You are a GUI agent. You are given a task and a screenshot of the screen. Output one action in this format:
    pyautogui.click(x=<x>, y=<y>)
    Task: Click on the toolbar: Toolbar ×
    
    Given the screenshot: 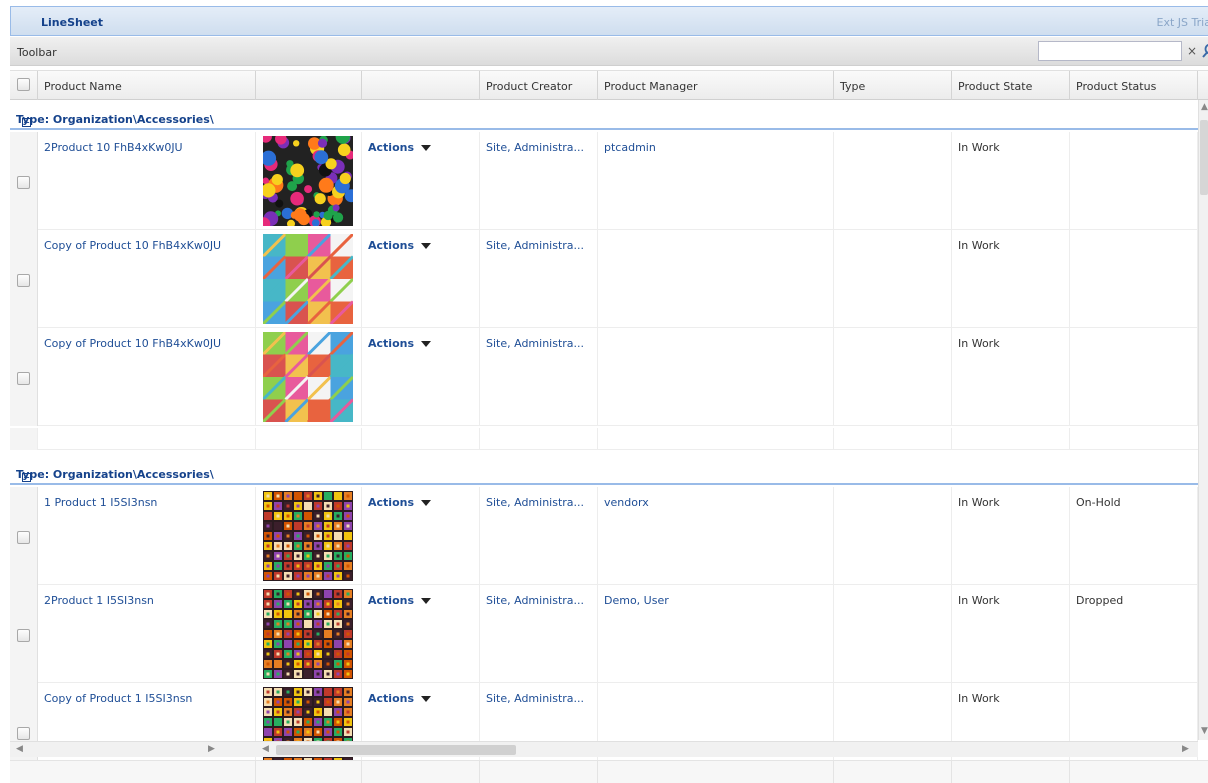 What is the action you would take?
    pyautogui.click(x=609, y=51)
    